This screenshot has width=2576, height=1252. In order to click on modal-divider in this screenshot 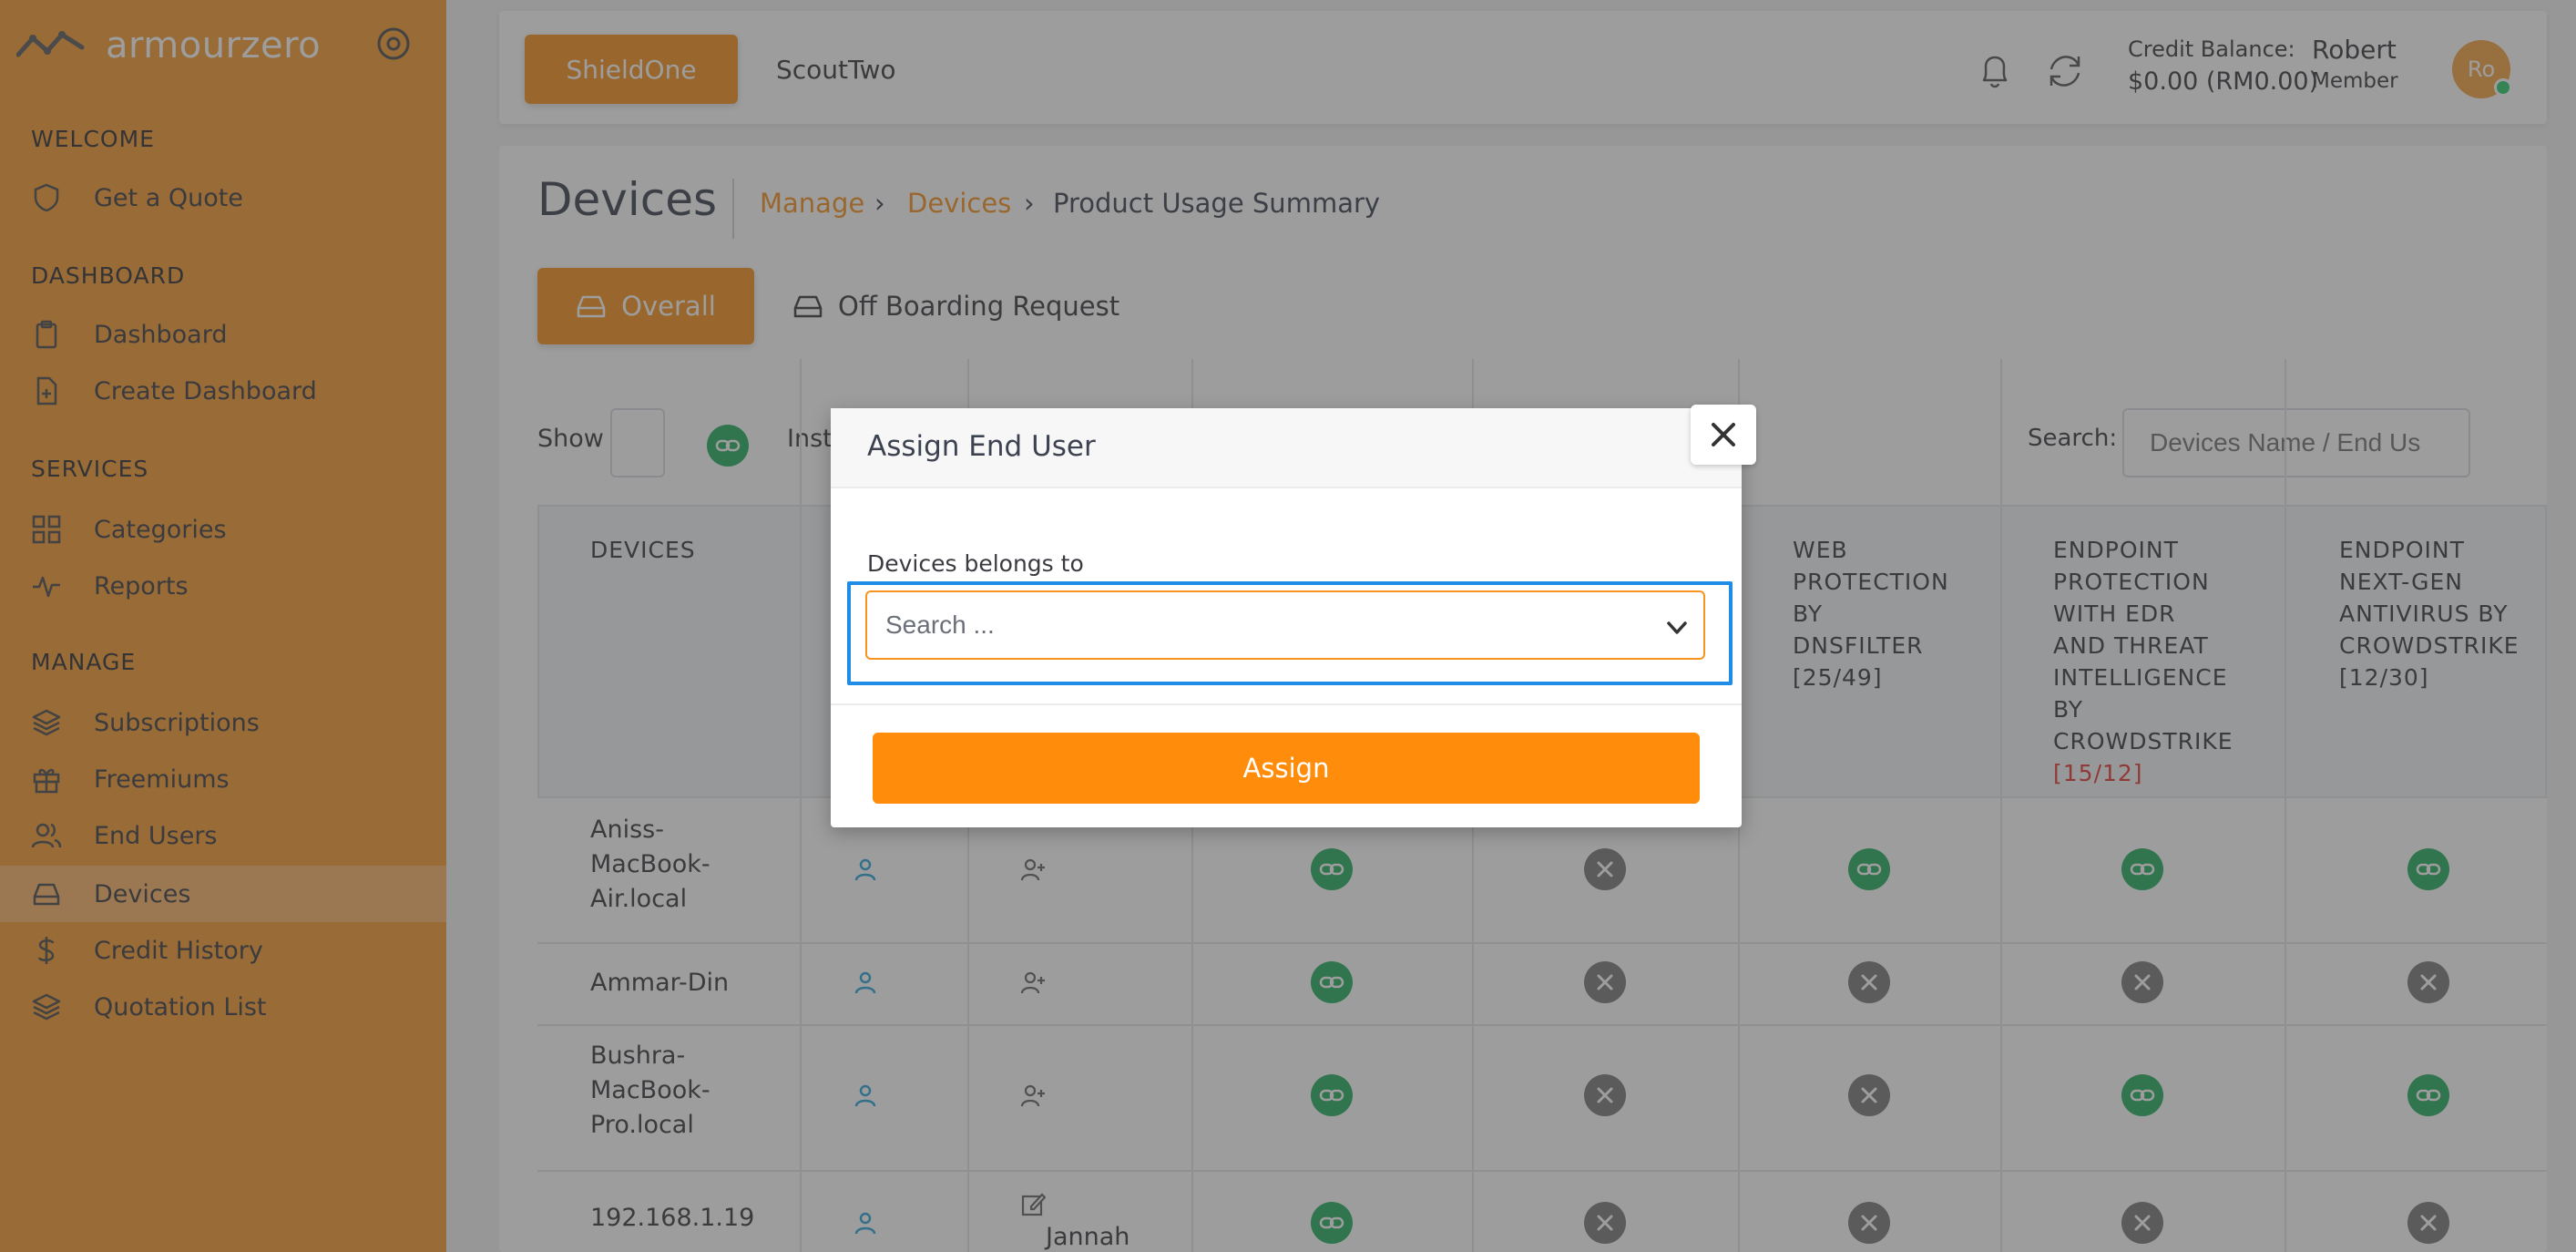, I will do `click(1286, 704)`.